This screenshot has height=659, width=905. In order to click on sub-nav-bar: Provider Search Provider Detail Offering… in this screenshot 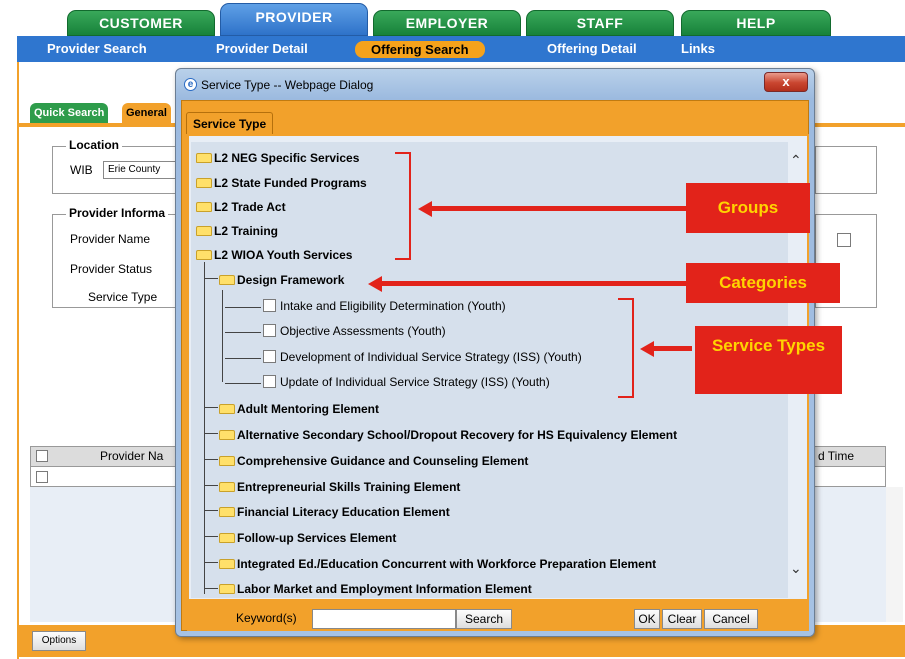, I will do `click(461, 49)`.